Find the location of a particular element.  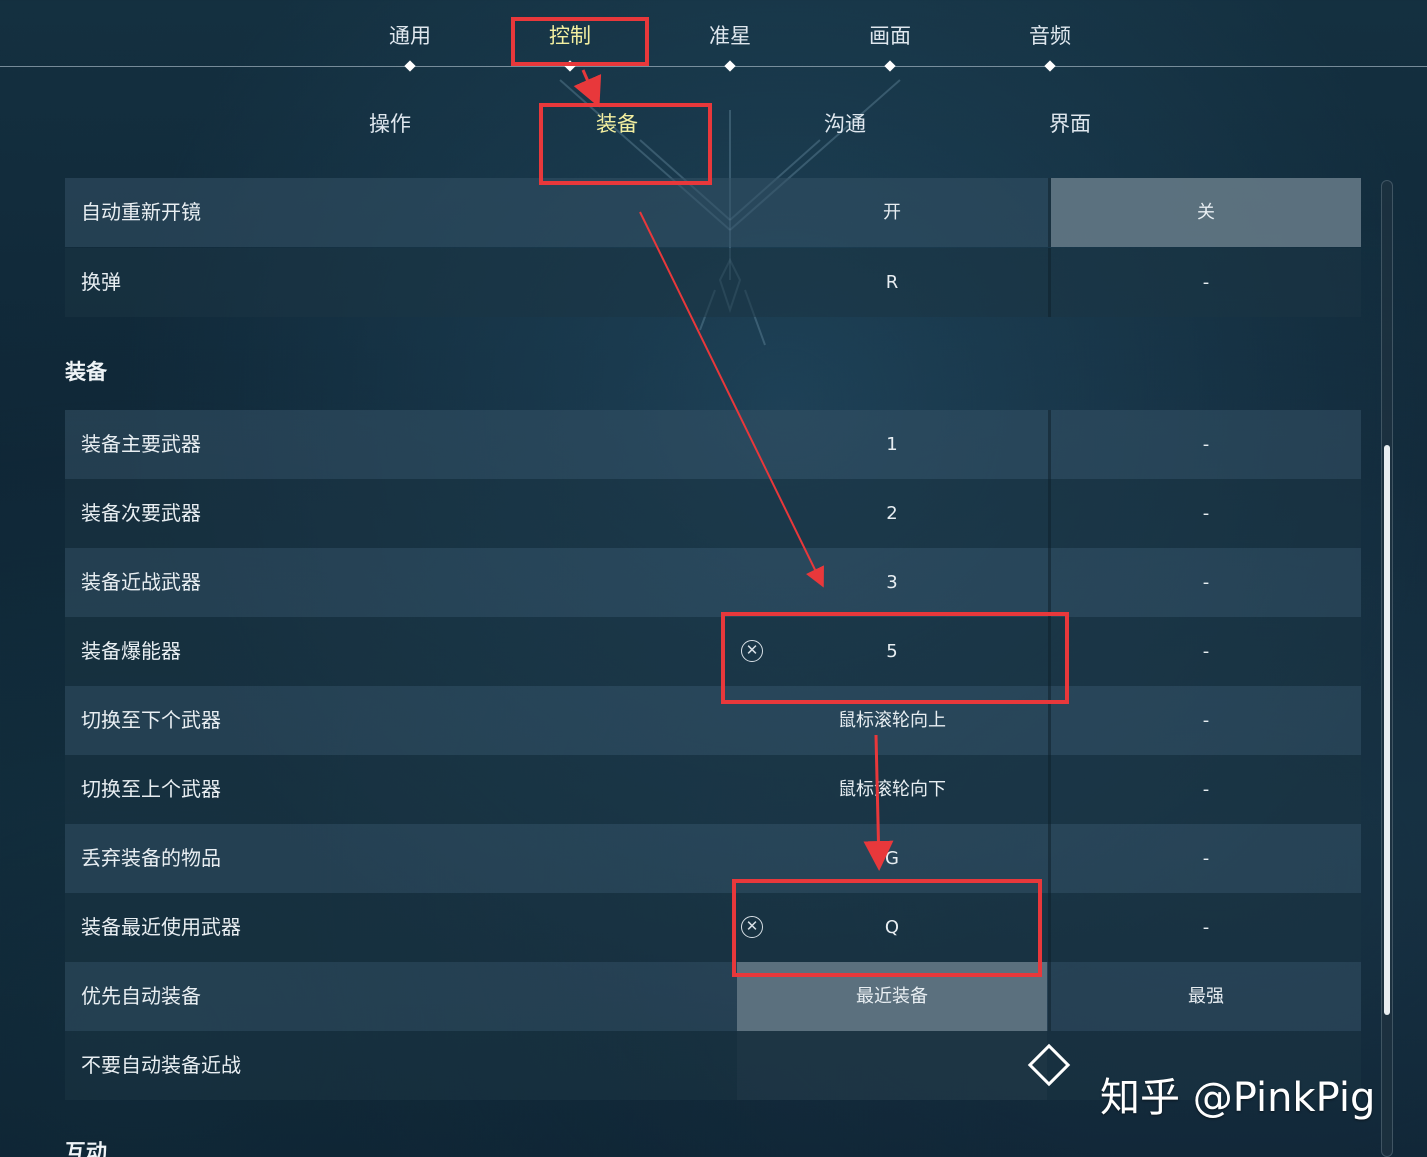

option-strongest: 最强 is located at coordinates (1206, 996).